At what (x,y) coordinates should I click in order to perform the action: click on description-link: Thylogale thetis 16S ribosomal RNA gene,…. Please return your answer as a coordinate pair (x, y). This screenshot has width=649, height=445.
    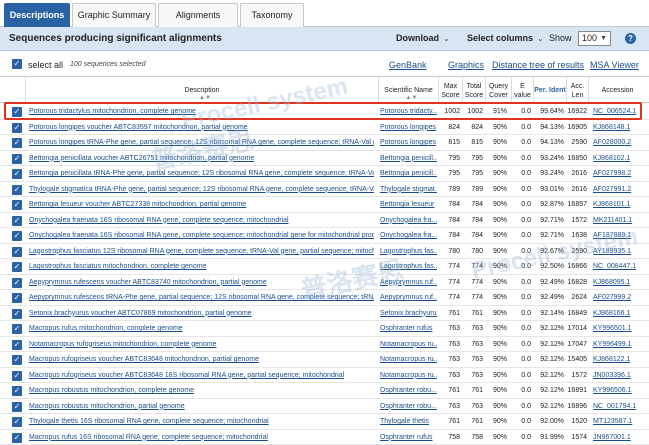
    Looking at the image, I should click on (201, 421).